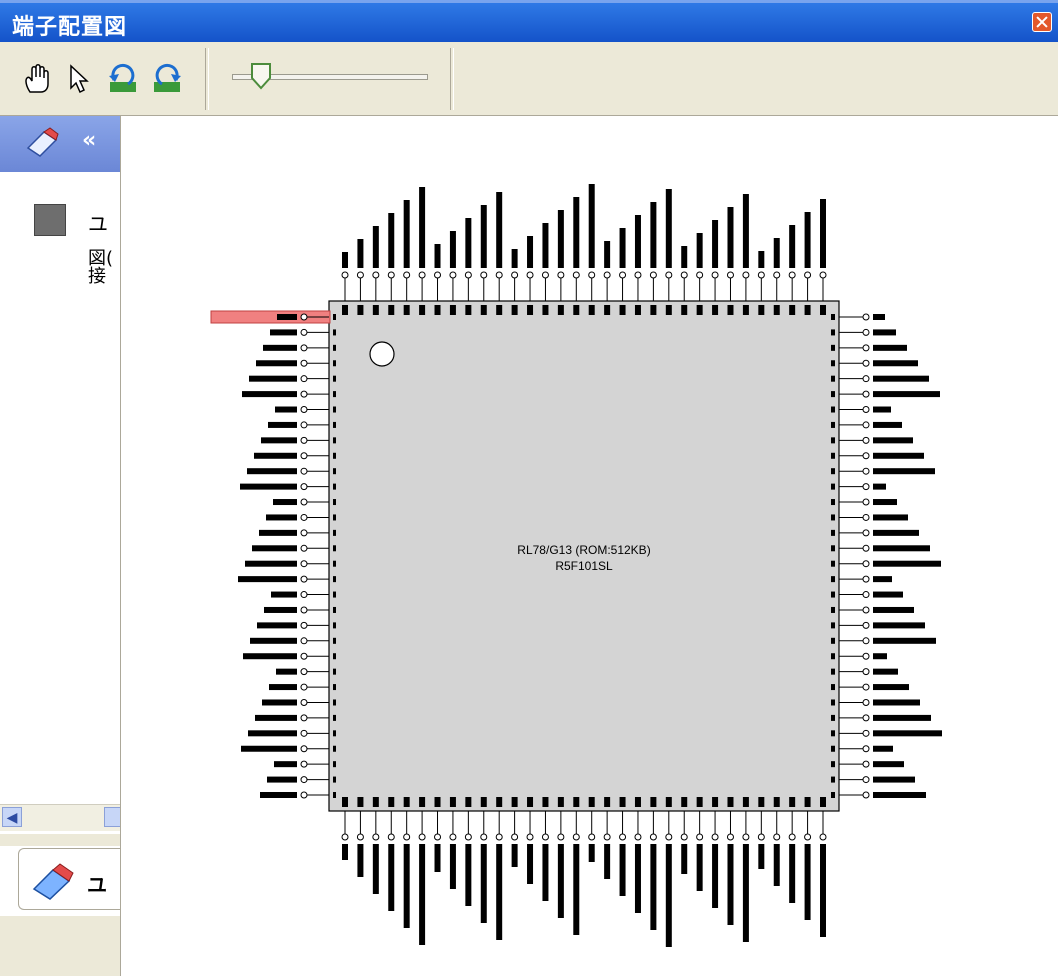 This screenshot has width=1058, height=976. What do you see at coordinates (261, 76) in the screenshot?
I see `zoom-slider-thumb` at bounding box center [261, 76].